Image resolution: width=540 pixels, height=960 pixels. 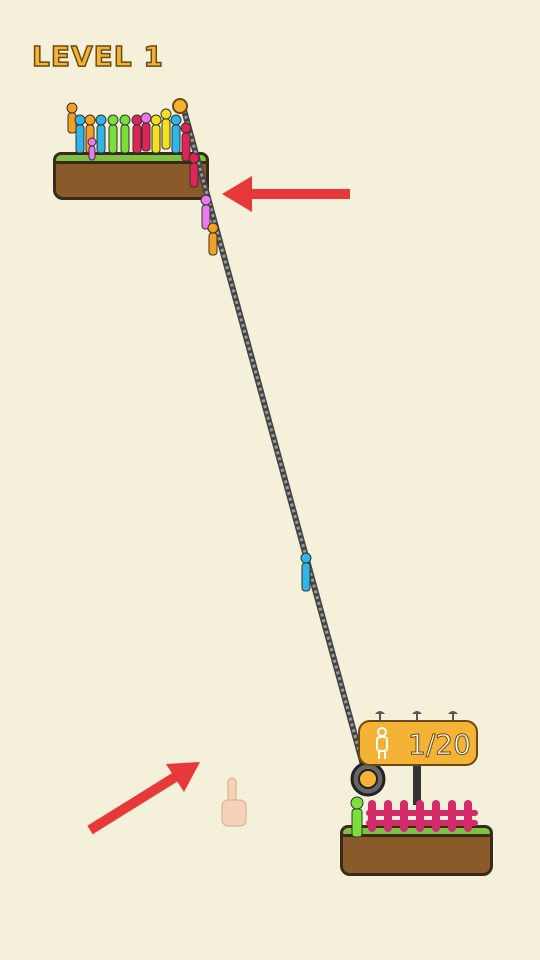 I want to click on waiting-crowd, so click(x=129, y=132).